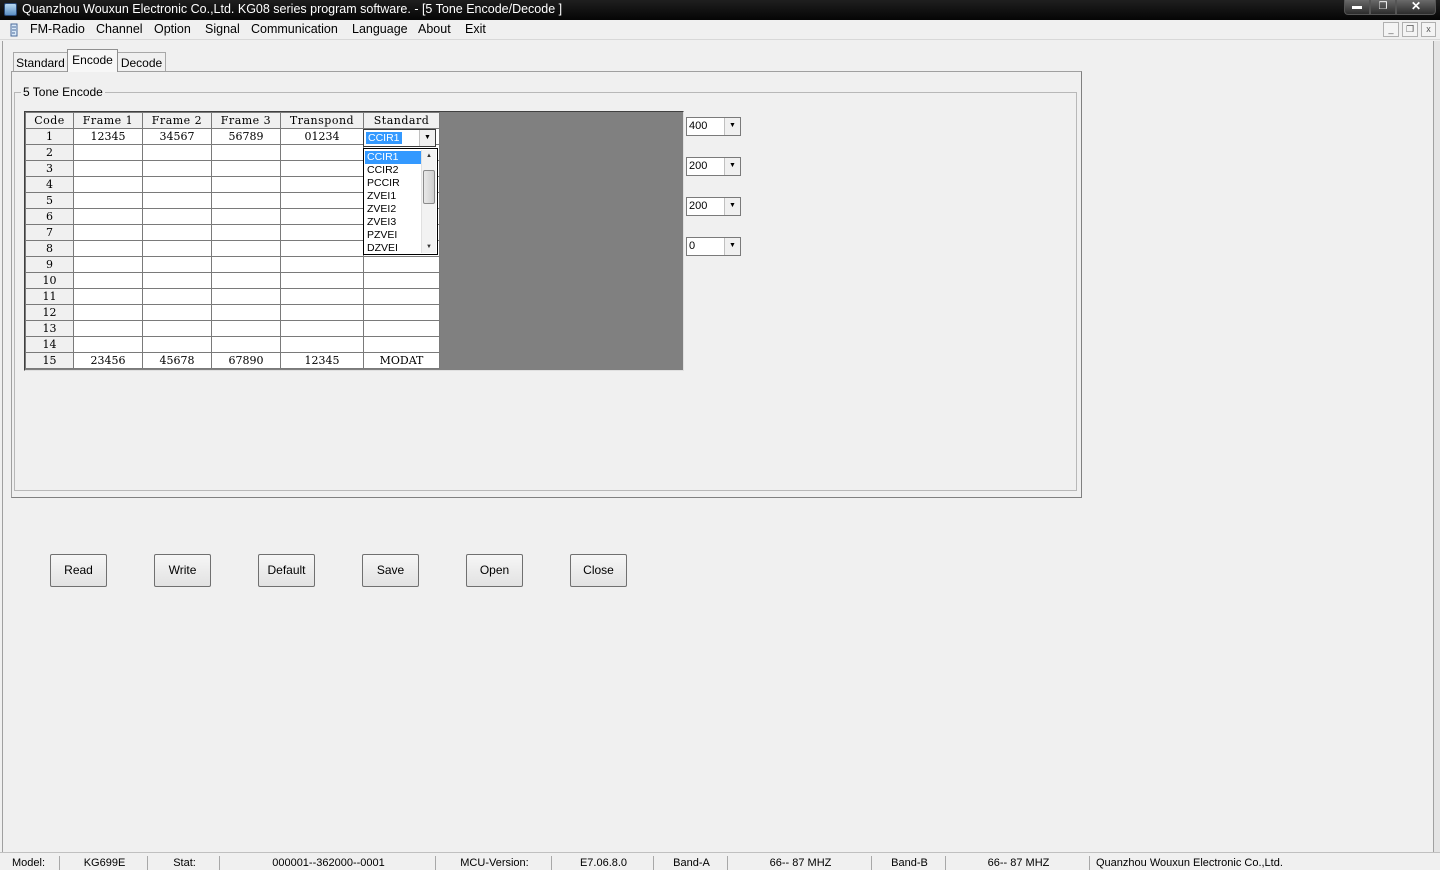 This screenshot has width=1440, height=870. I want to click on cell-code: 6, so click(49, 216).